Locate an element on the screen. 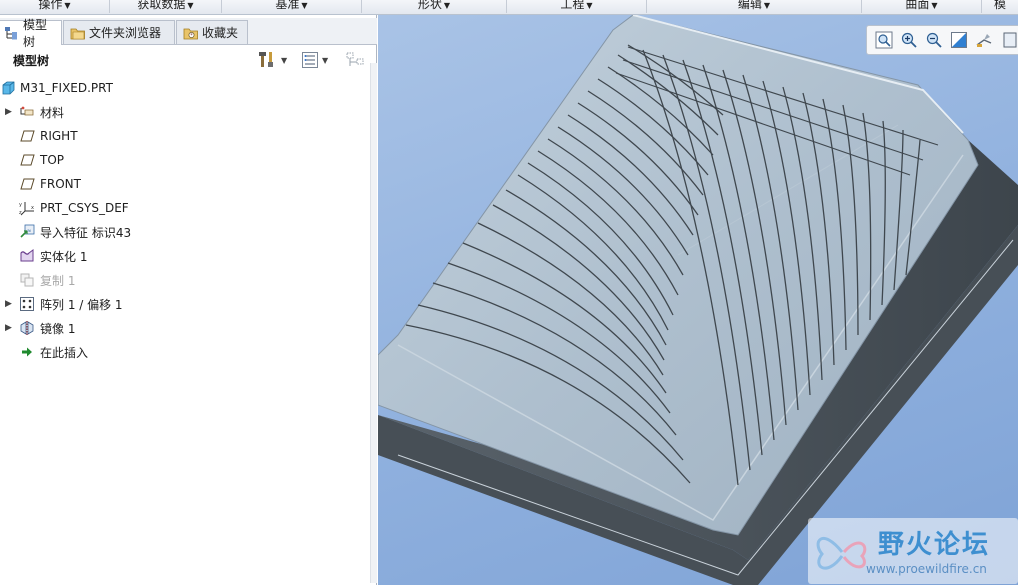 The image size is (1018, 585). solidify-icon is located at coordinates (27, 256).